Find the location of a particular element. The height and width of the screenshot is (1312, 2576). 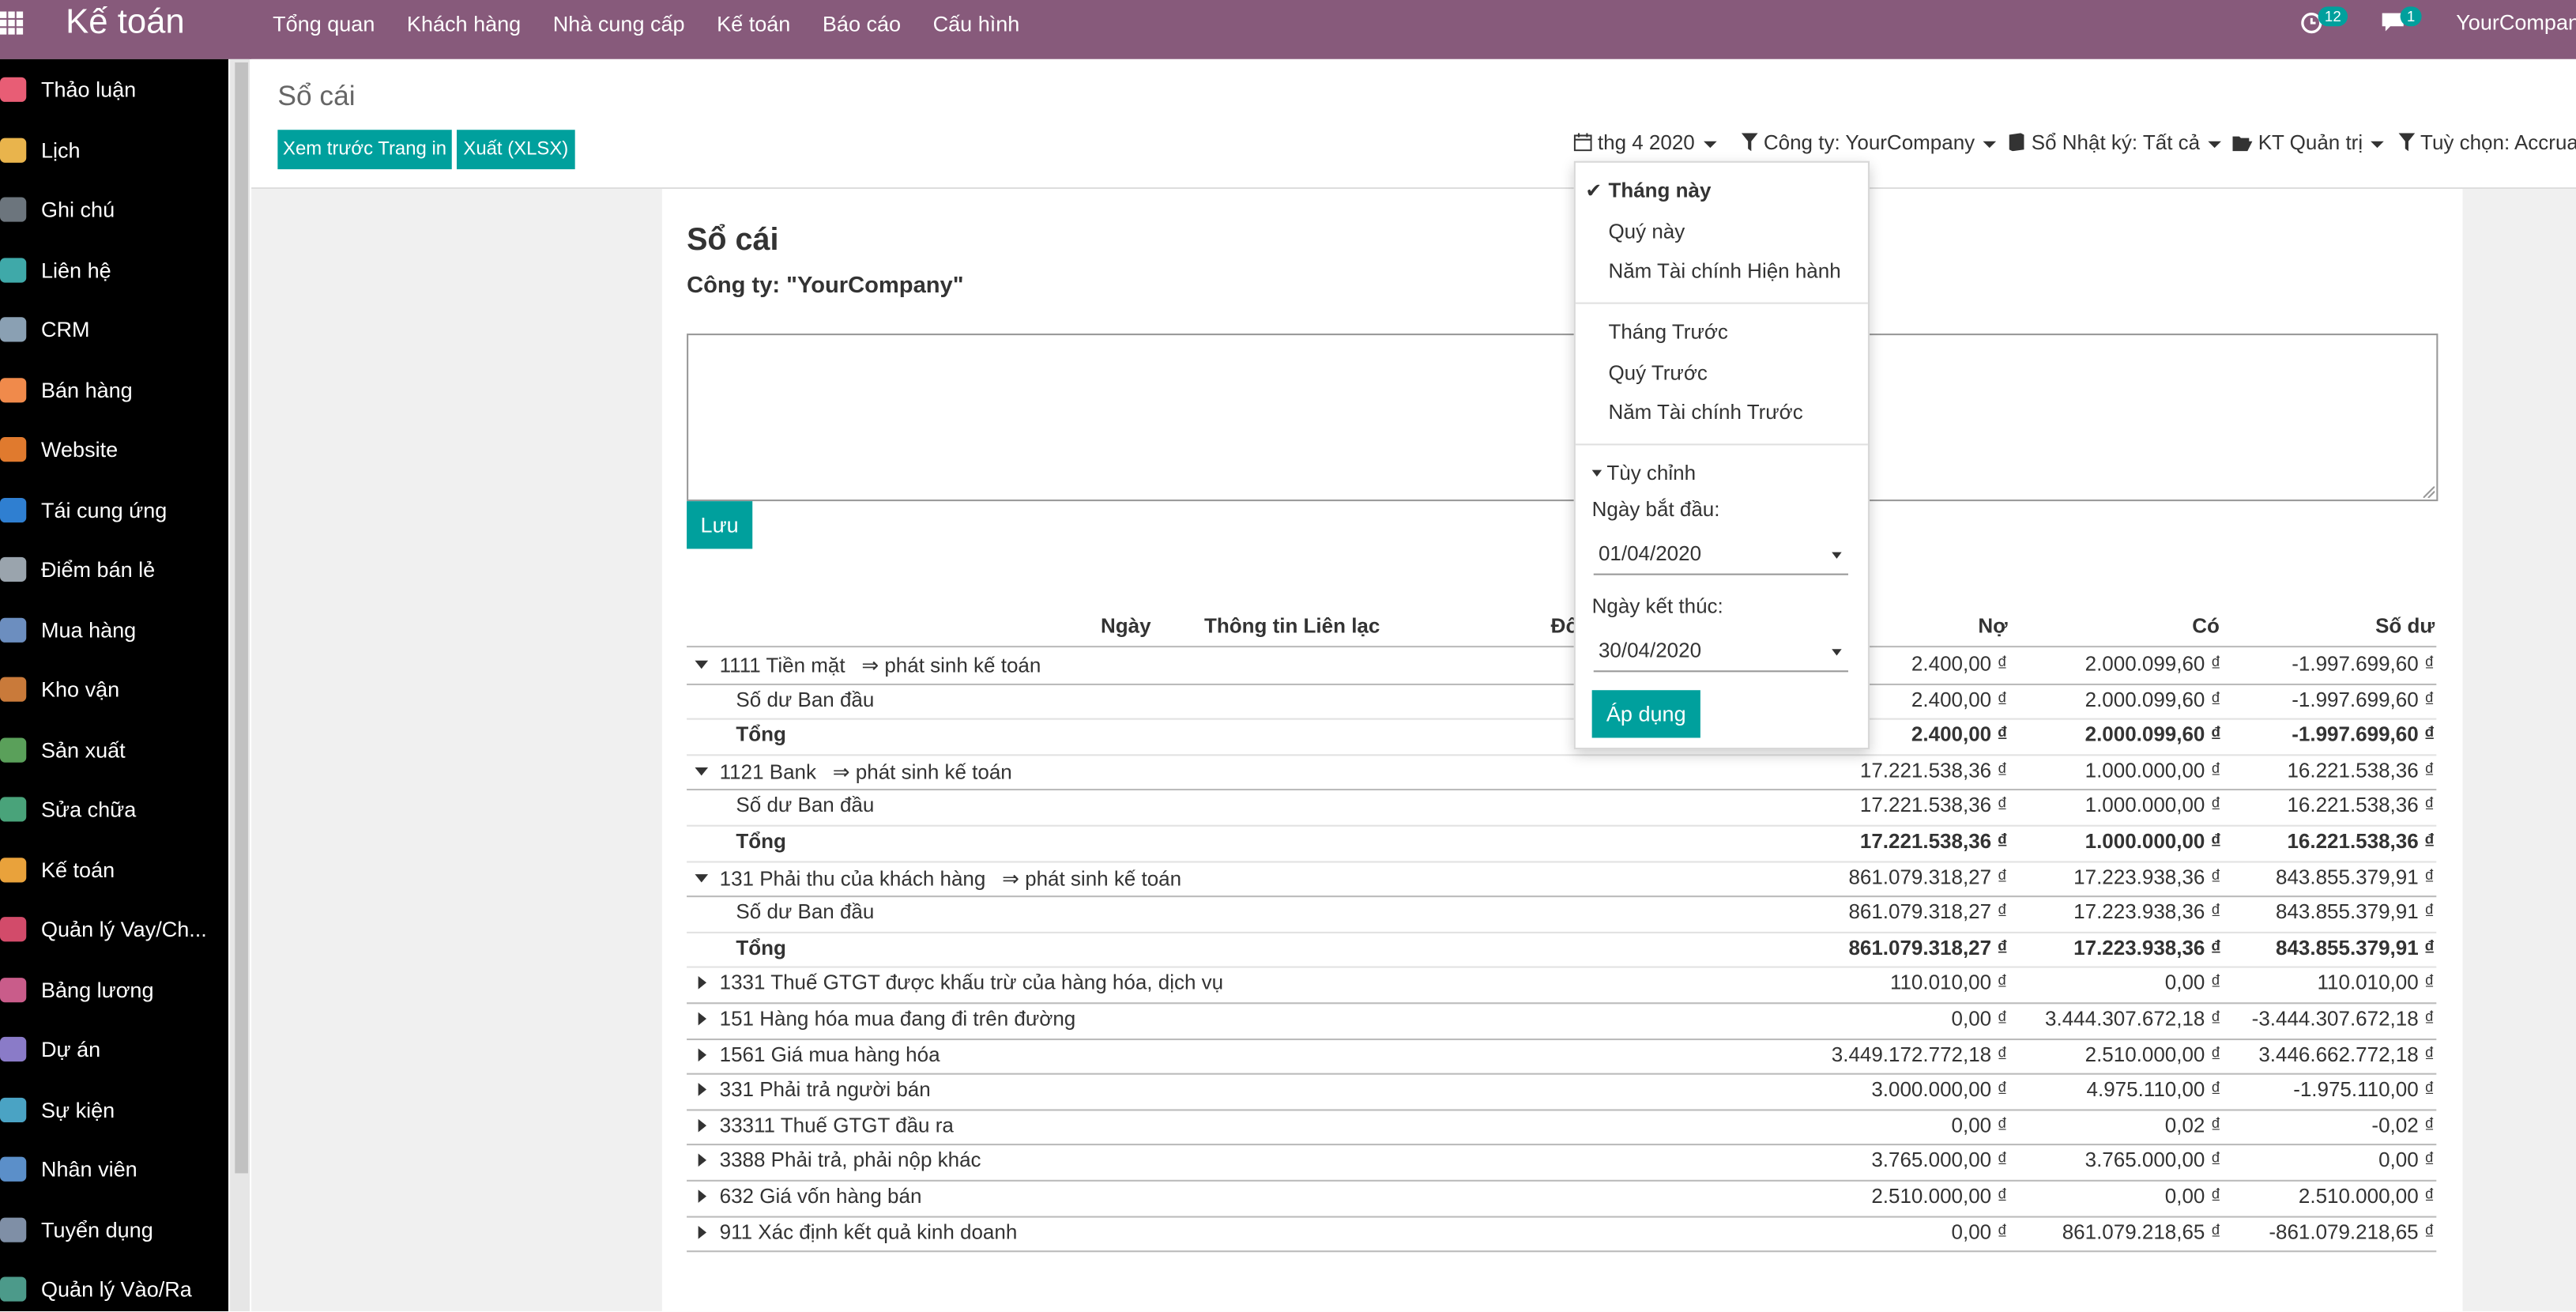

sidebar-item: Tái cung ứng is located at coordinates (114, 508).